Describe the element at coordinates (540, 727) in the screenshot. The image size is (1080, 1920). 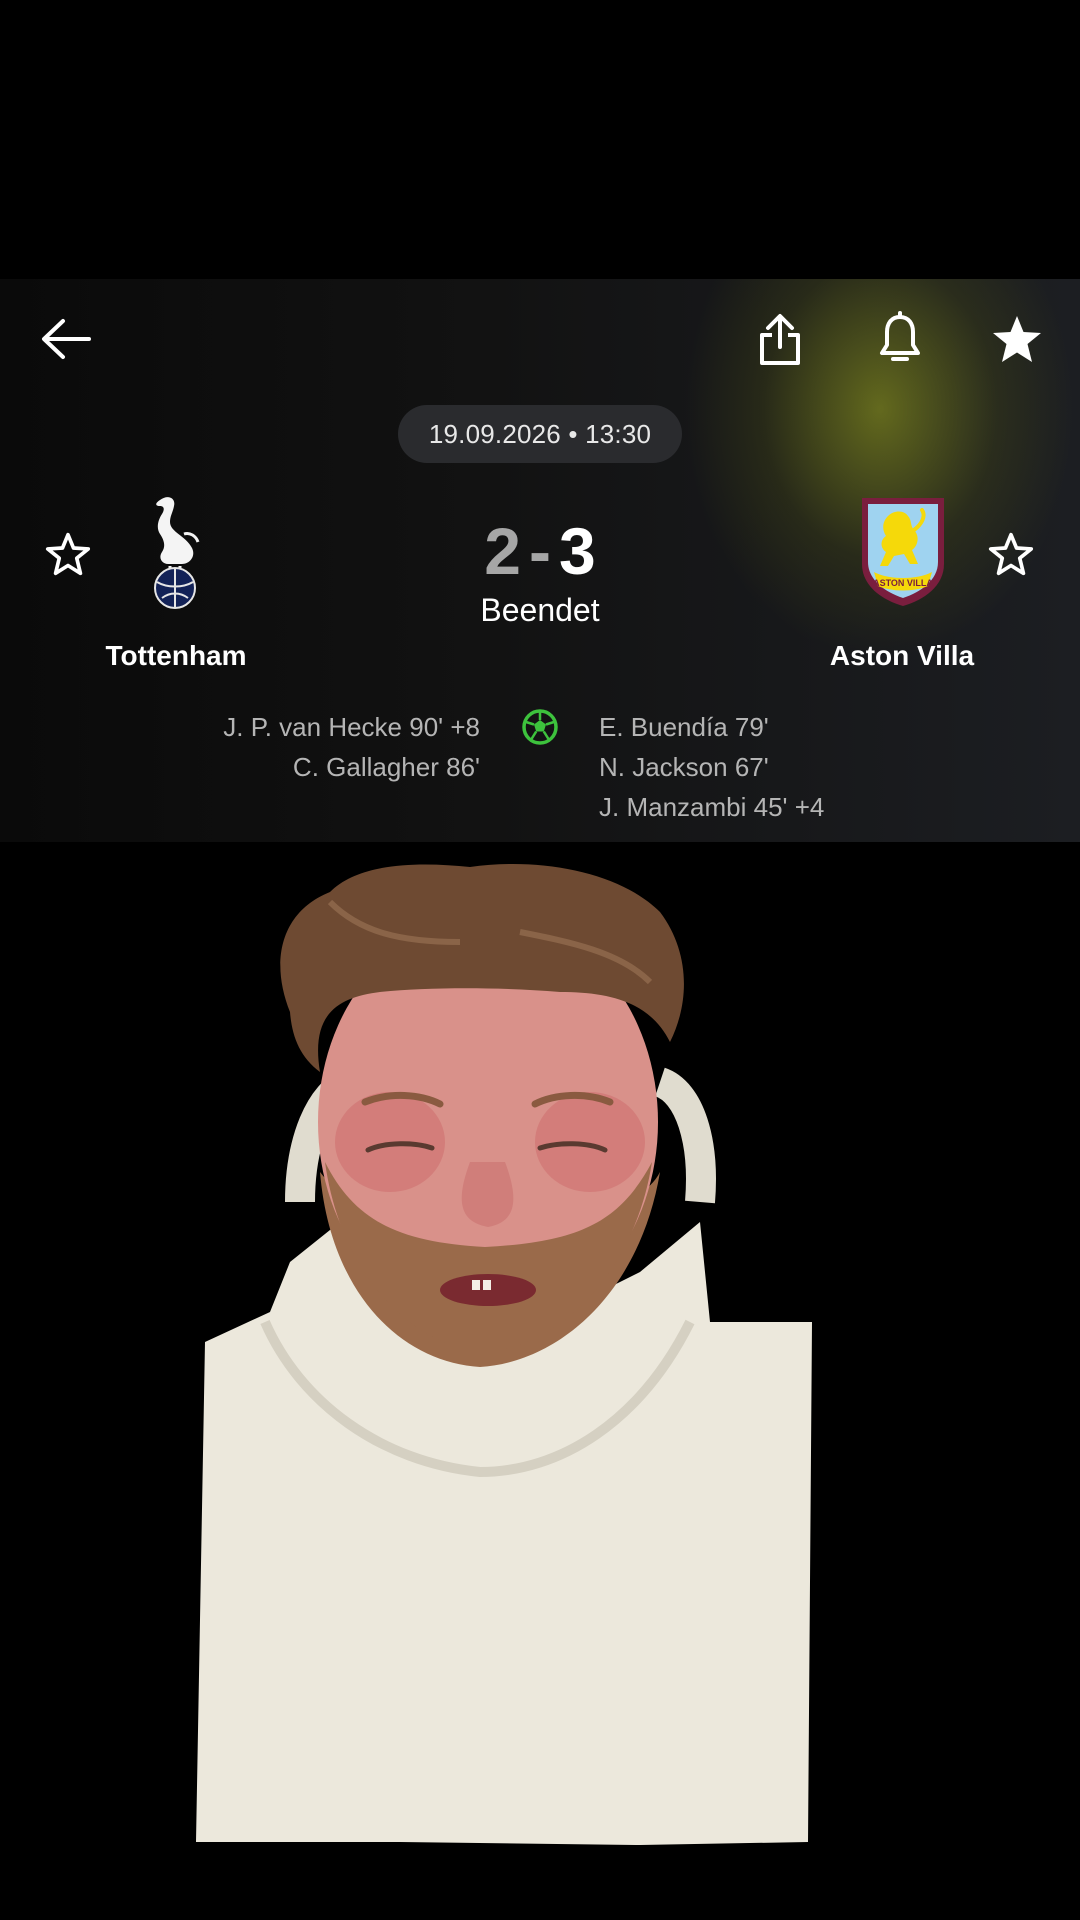
I see `soccer-ball-icon` at that location.